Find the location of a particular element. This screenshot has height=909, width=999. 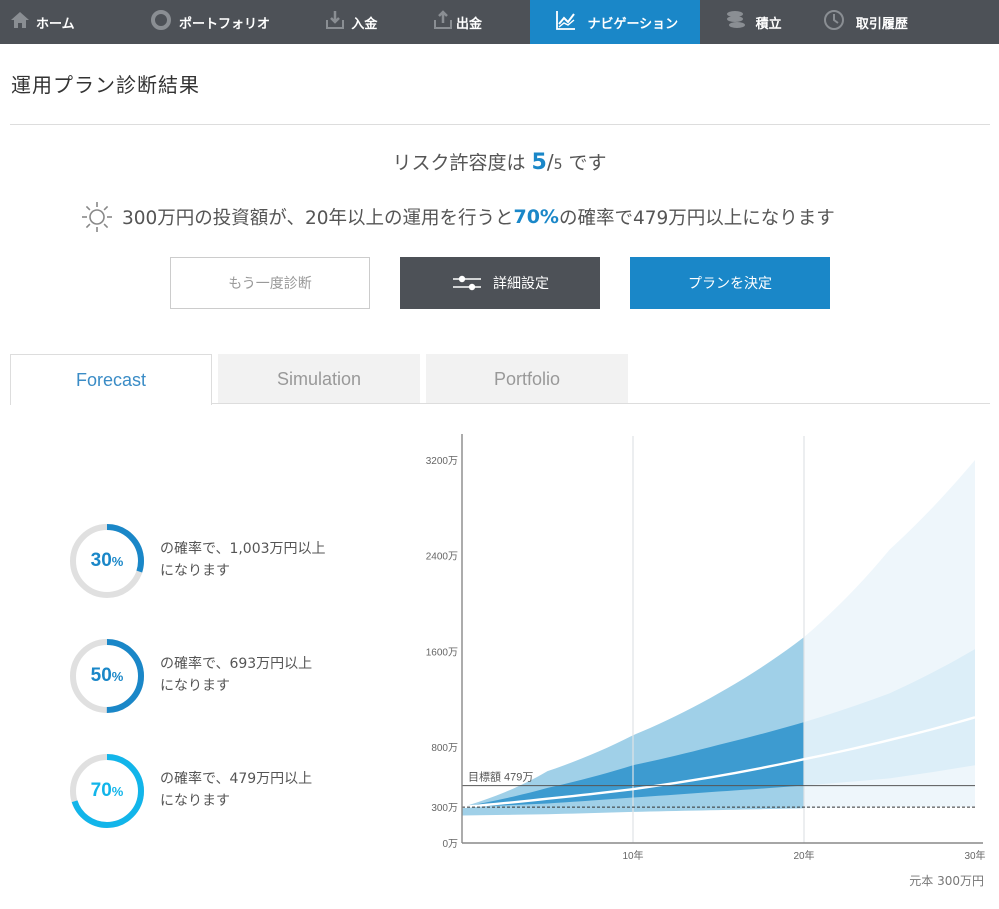

decide-label: プランを決定 is located at coordinates (730, 284).